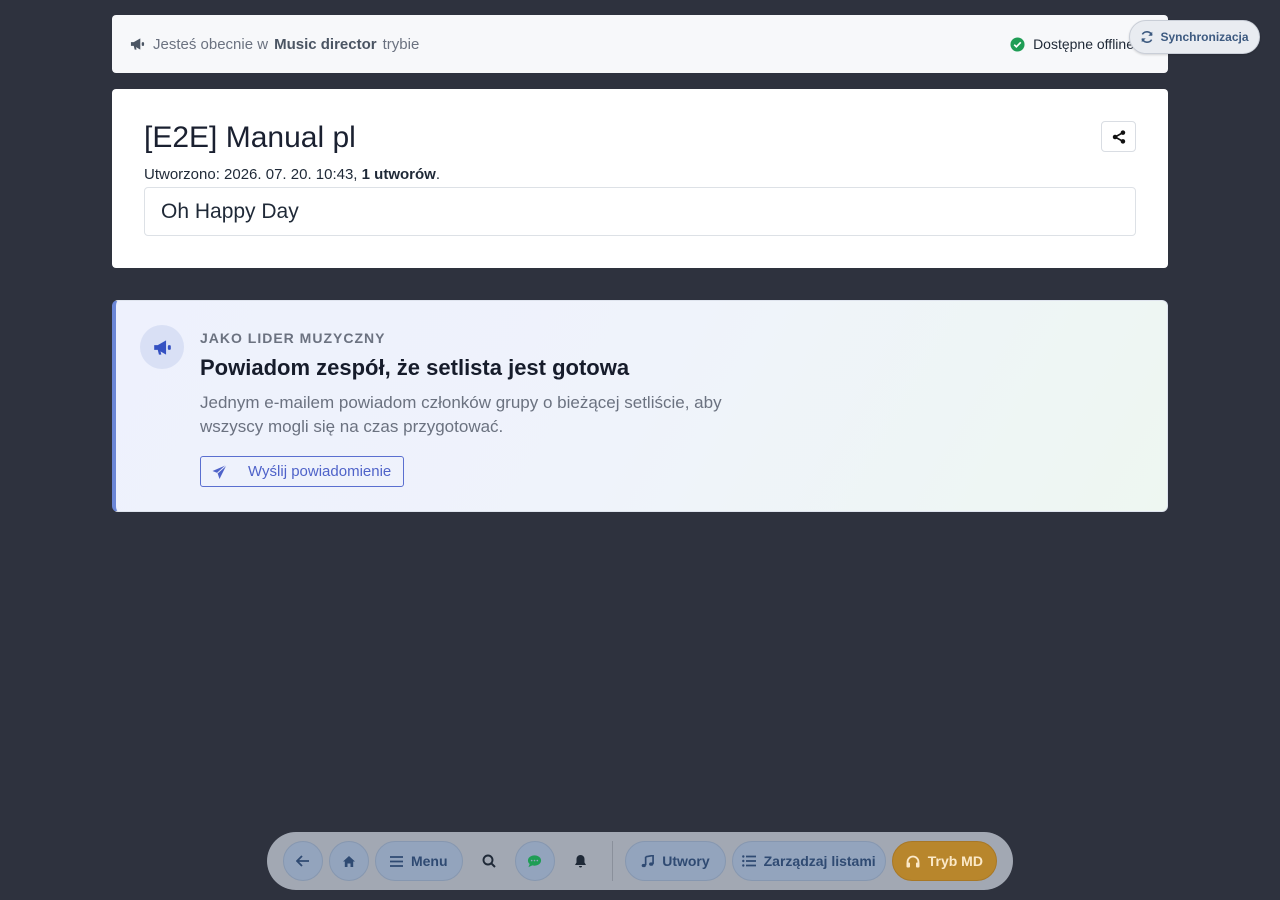 This screenshot has width=1280, height=900. What do you see at coordinates (320, 471) in the screenshot?
I see `send-notification-label: Wyślij powiadomienie` at bounding box center [320, 471].